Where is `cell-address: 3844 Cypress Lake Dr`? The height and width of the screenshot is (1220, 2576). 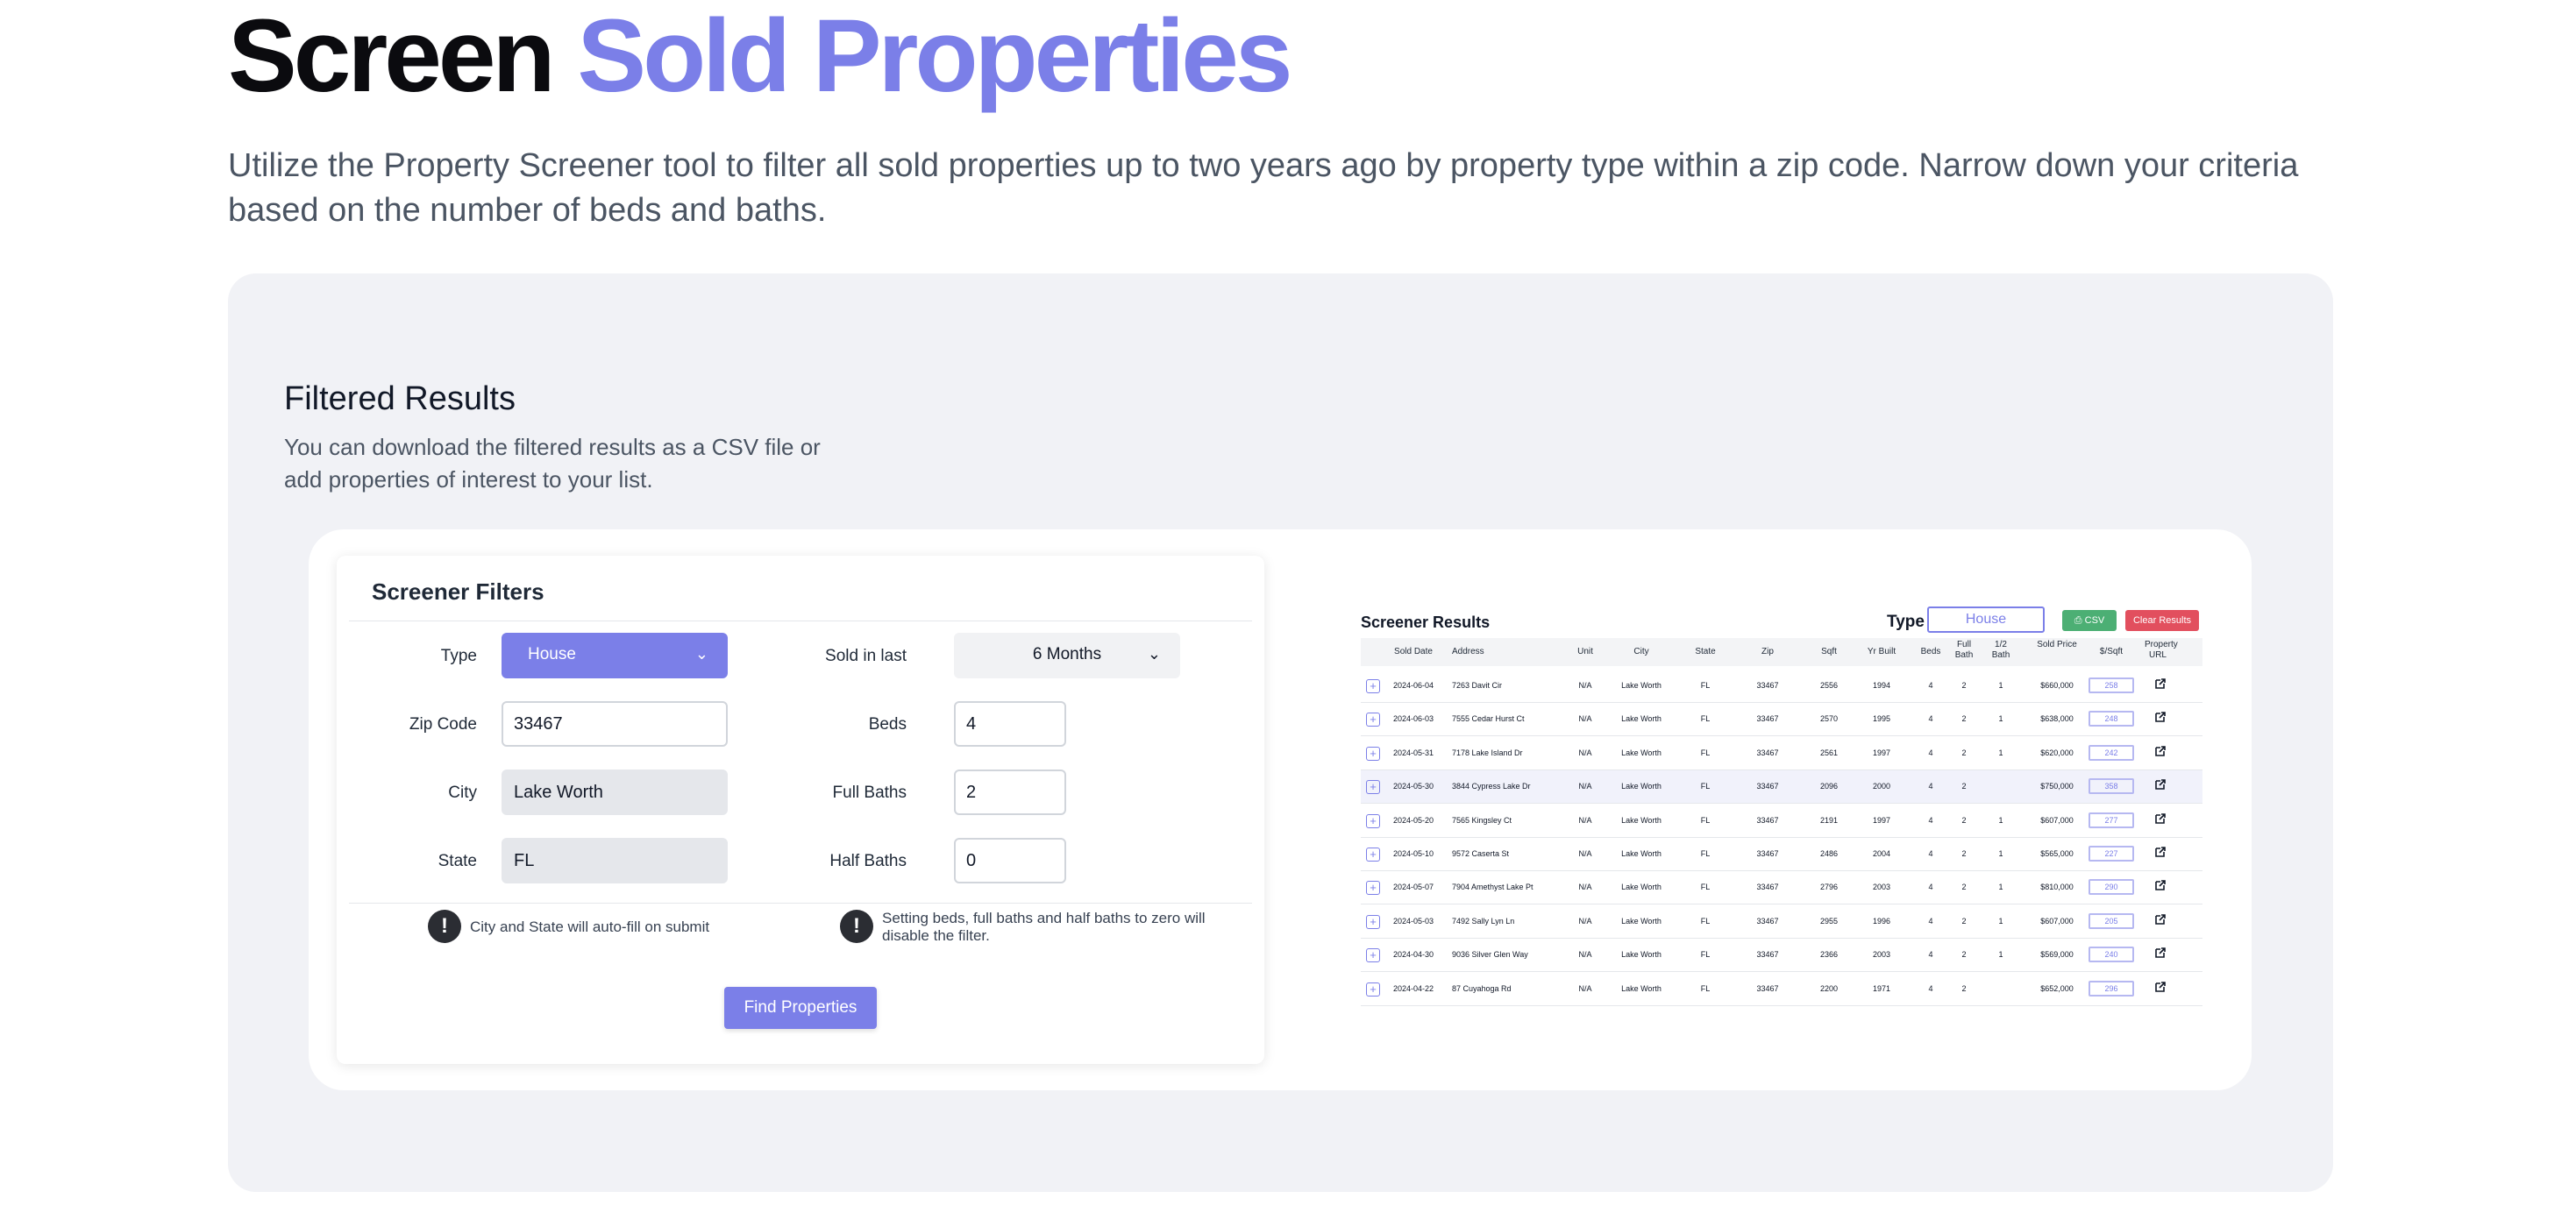 cell-address: 3844 Cypress Lake Dr is located at coordinates (1491, 786).